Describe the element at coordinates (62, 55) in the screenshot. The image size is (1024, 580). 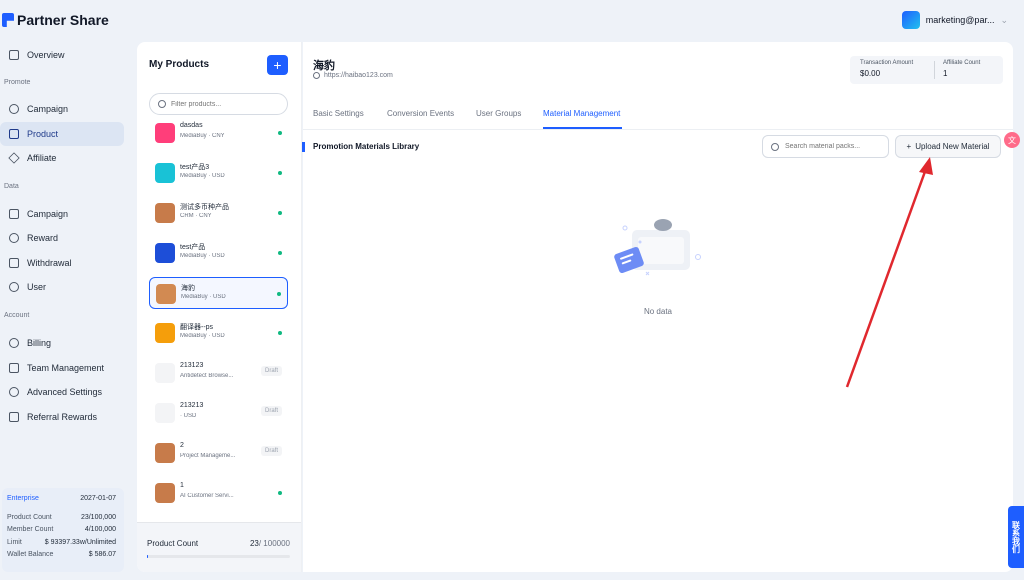
I see `sidebar-item-overview: Overview` at that location.